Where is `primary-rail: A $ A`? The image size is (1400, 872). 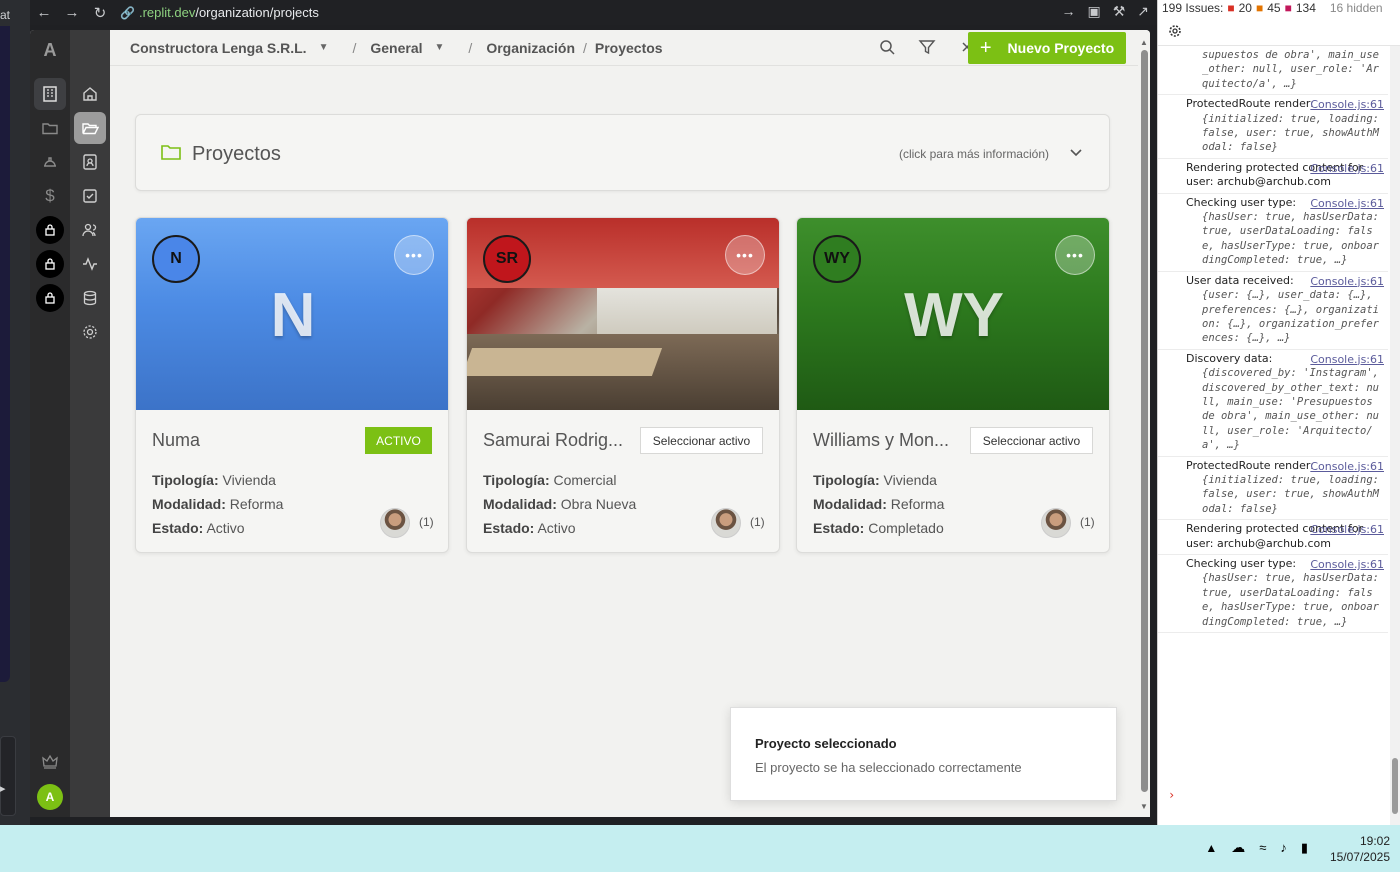
primary-rail: A $ A is located at coordinates (50, 423).